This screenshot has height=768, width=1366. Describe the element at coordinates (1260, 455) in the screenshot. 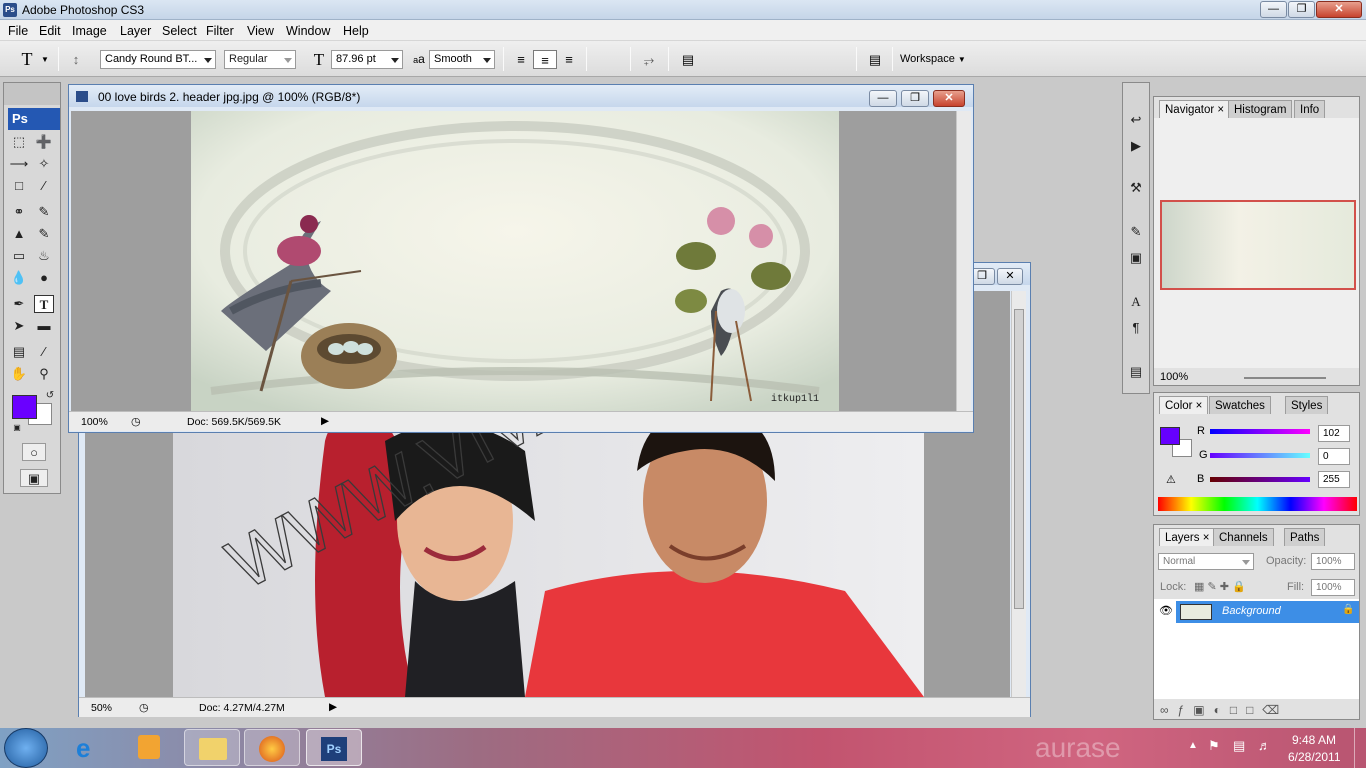

I see `g-slider` at that location.